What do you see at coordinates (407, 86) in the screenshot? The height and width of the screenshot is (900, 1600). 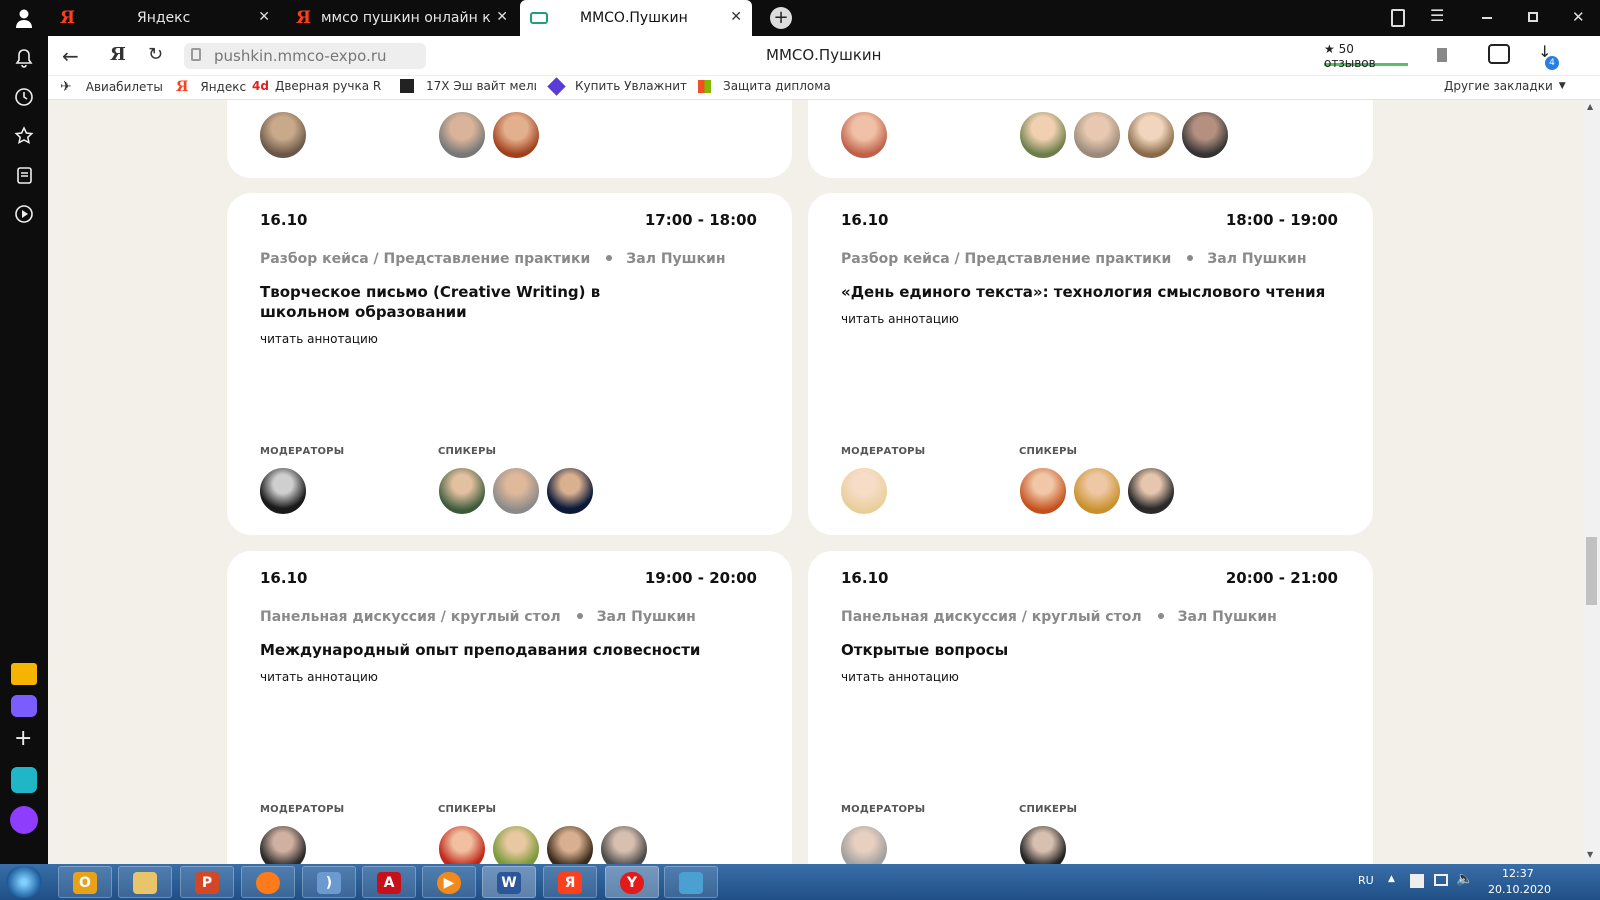 I see `pd-icon` at bounding box center [407, 86].